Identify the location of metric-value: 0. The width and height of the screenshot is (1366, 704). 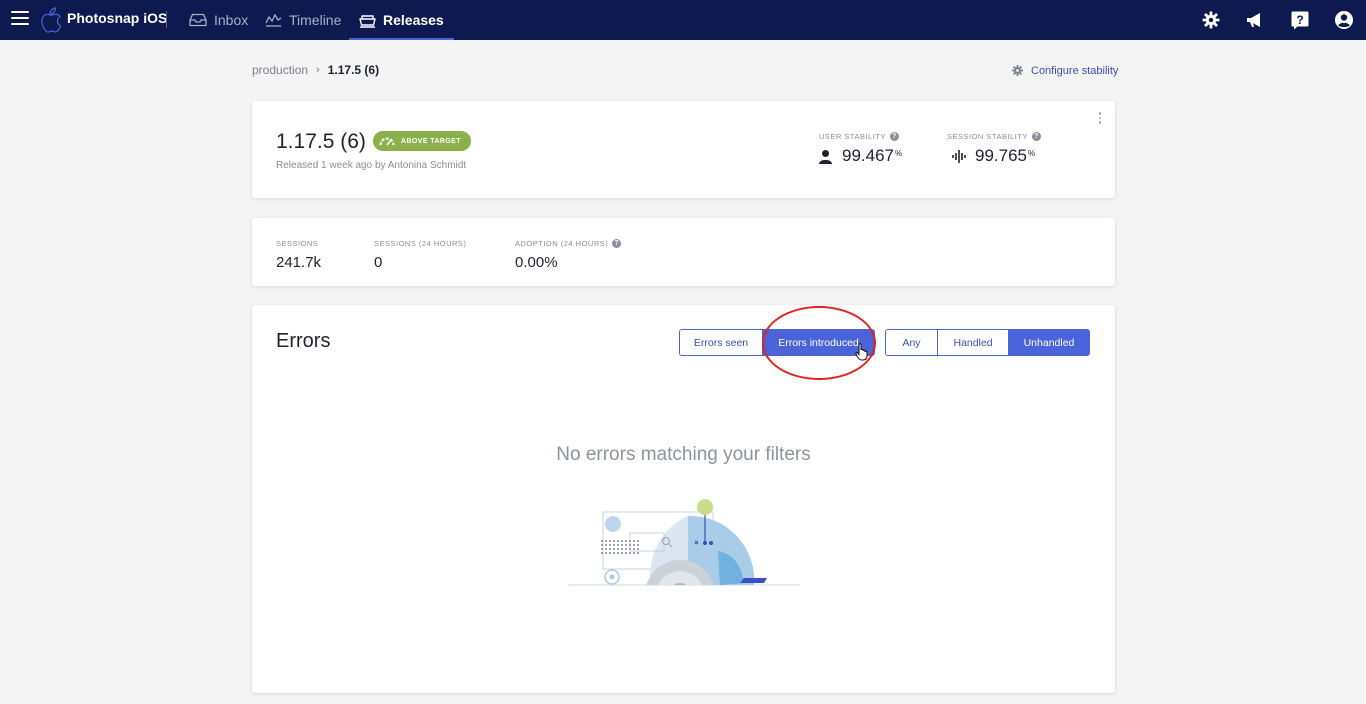
(378, 262).